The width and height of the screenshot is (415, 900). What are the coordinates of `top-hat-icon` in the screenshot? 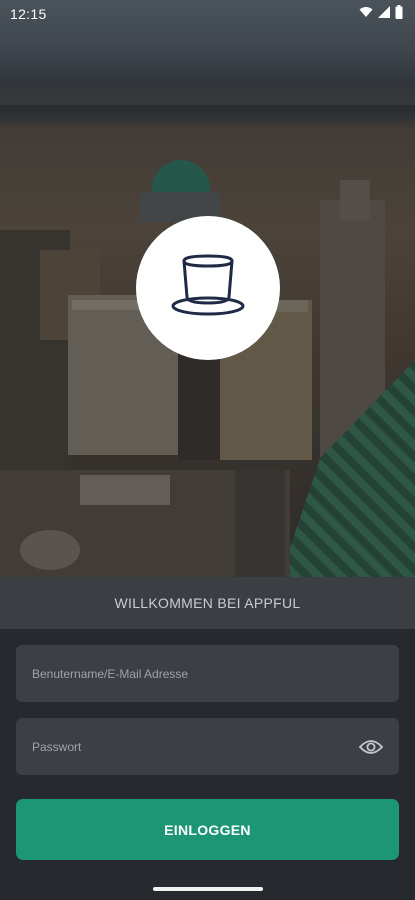 It's located at (208, 288).